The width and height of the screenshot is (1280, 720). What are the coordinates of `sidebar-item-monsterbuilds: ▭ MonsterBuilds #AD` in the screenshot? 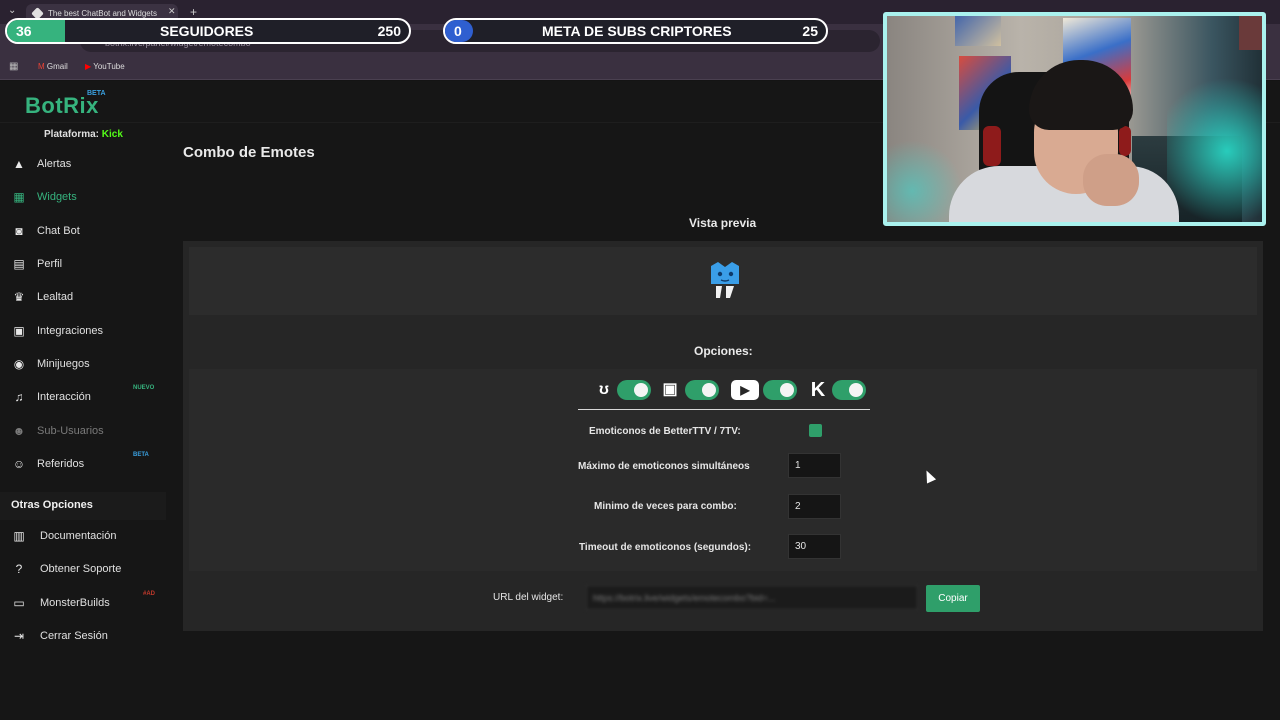 It's located at (83, 604).